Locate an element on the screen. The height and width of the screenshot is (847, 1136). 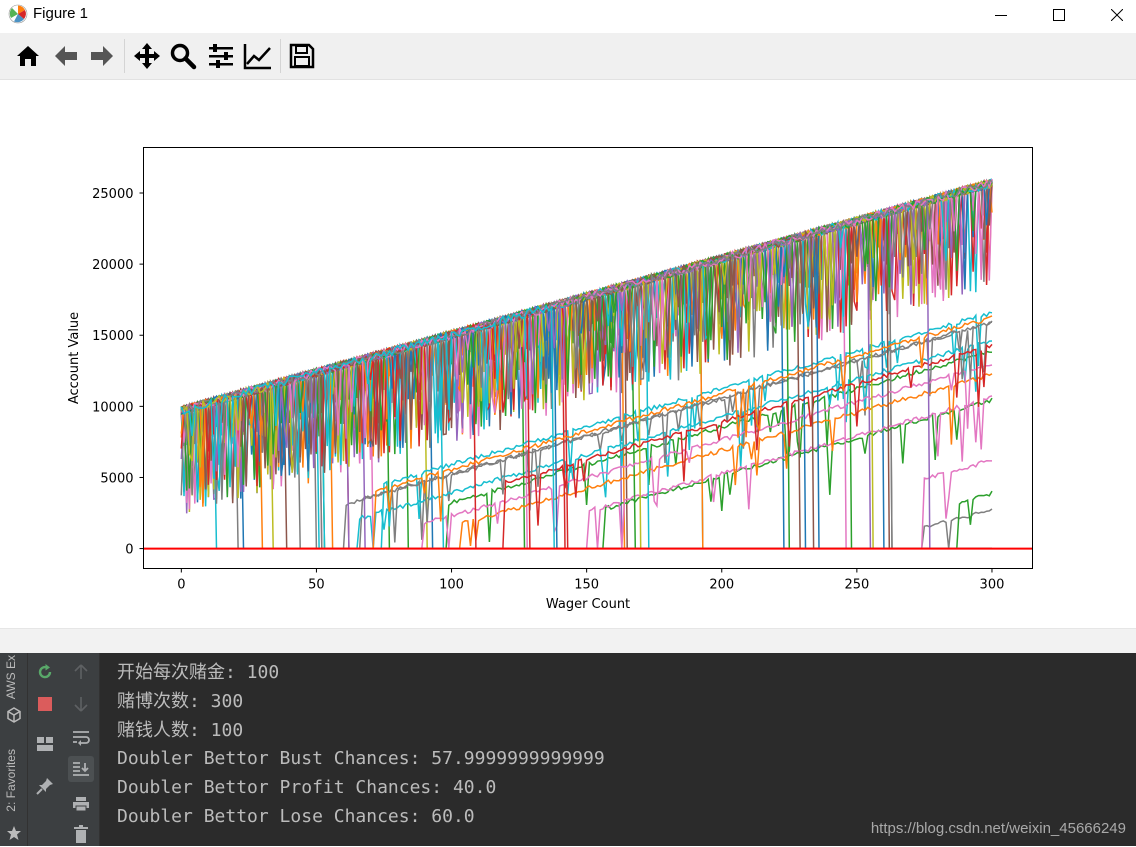
scroll-to-end-button is located at coordinates (81, 769).